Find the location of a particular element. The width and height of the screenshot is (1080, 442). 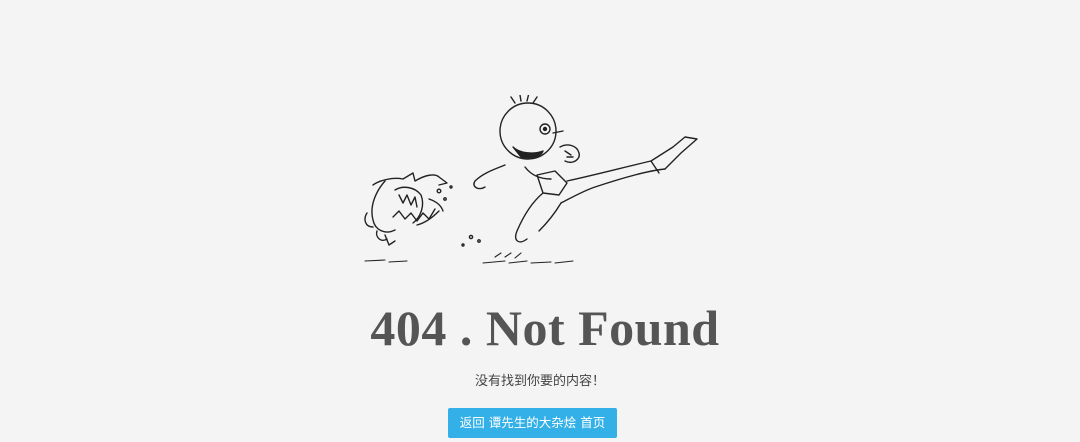

home-button-suffix: 首页 is located at coordinates (593, 422).